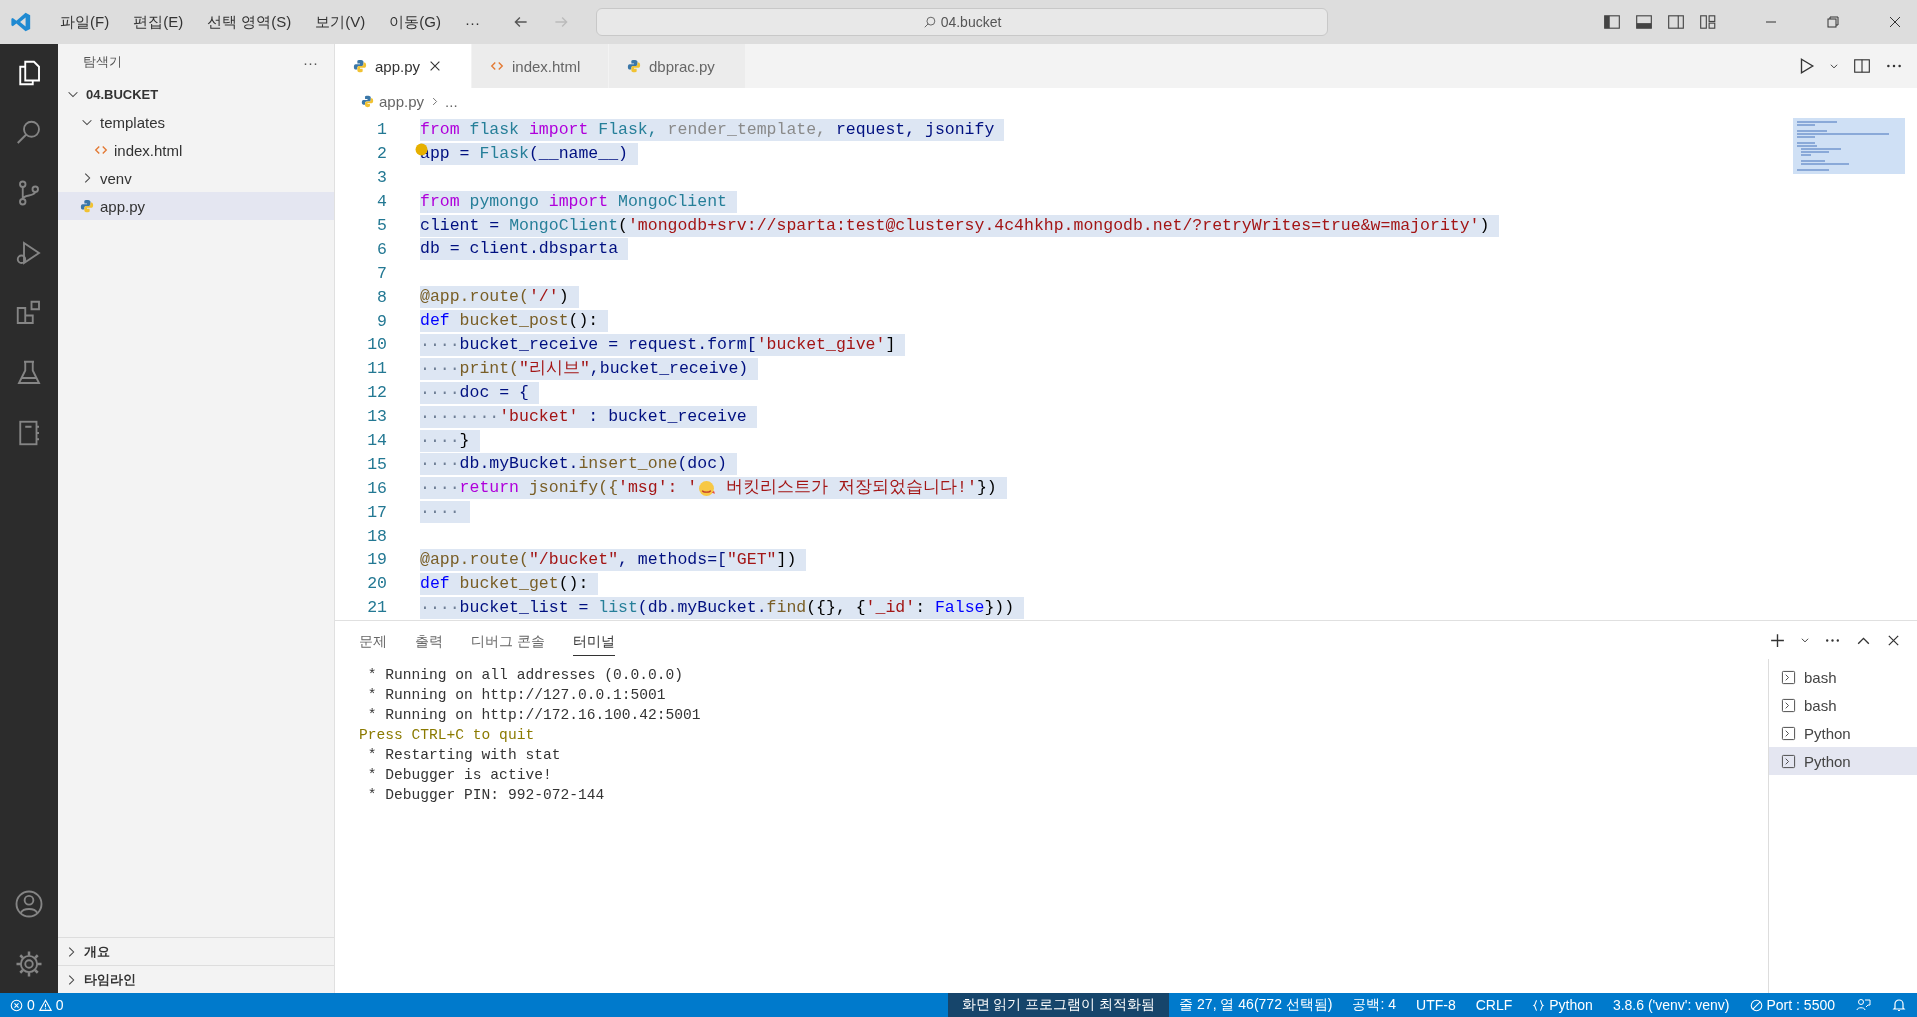 The height and width of the screenshot is (1017, 1917). What do you see at coordinates (196, 206) in the screenshot?
I see `tree-item: app.py` at bounding box center [196, 206].